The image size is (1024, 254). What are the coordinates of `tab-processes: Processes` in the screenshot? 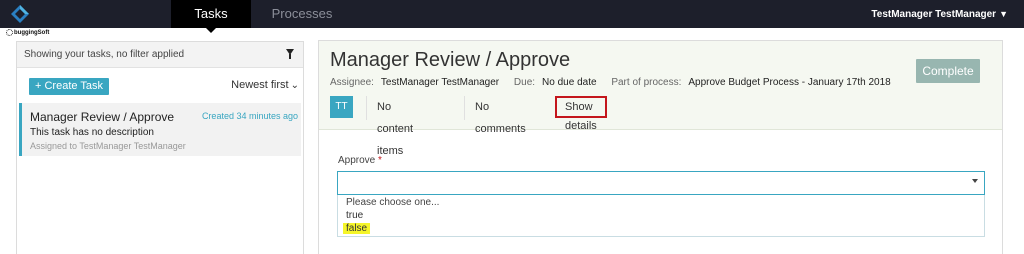 It's located at (302, 14).